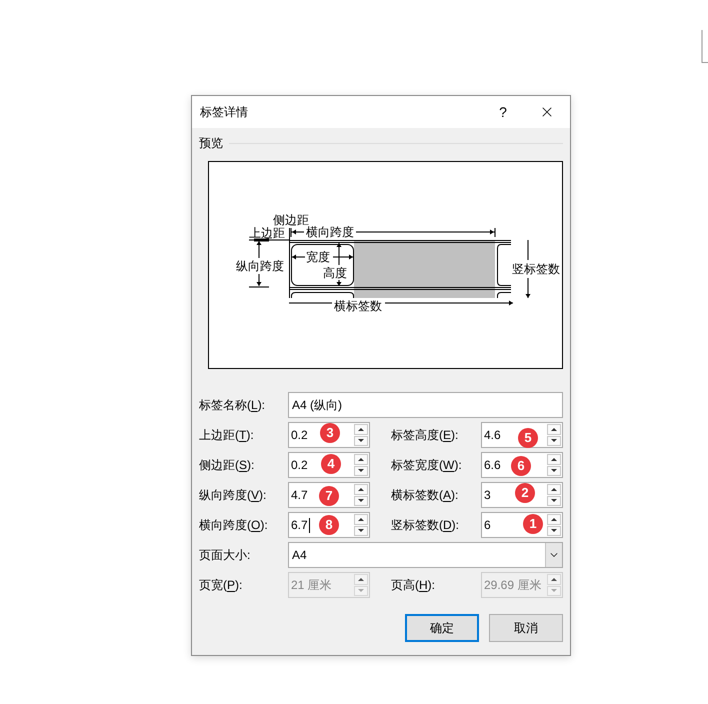 The height and width of the screenshot is (704, 708). I want to click on dialog-button: 确定, so click(442, 628).